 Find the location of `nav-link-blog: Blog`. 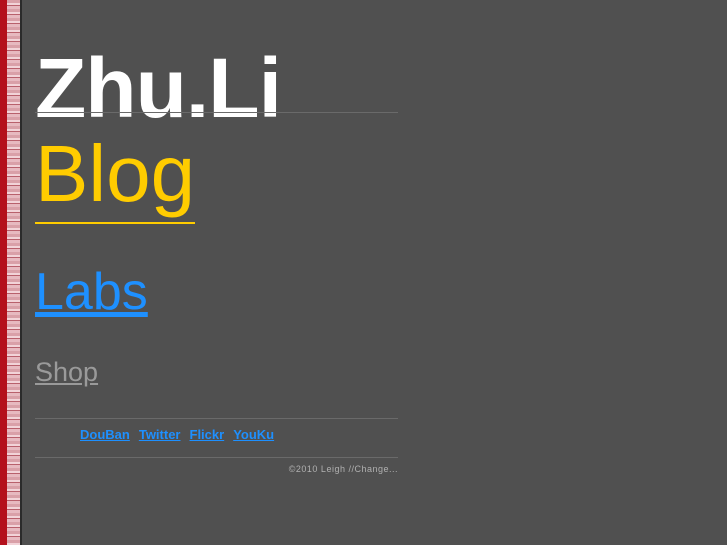

nav-link-blog: Blog is located at coordinates (115, 175).